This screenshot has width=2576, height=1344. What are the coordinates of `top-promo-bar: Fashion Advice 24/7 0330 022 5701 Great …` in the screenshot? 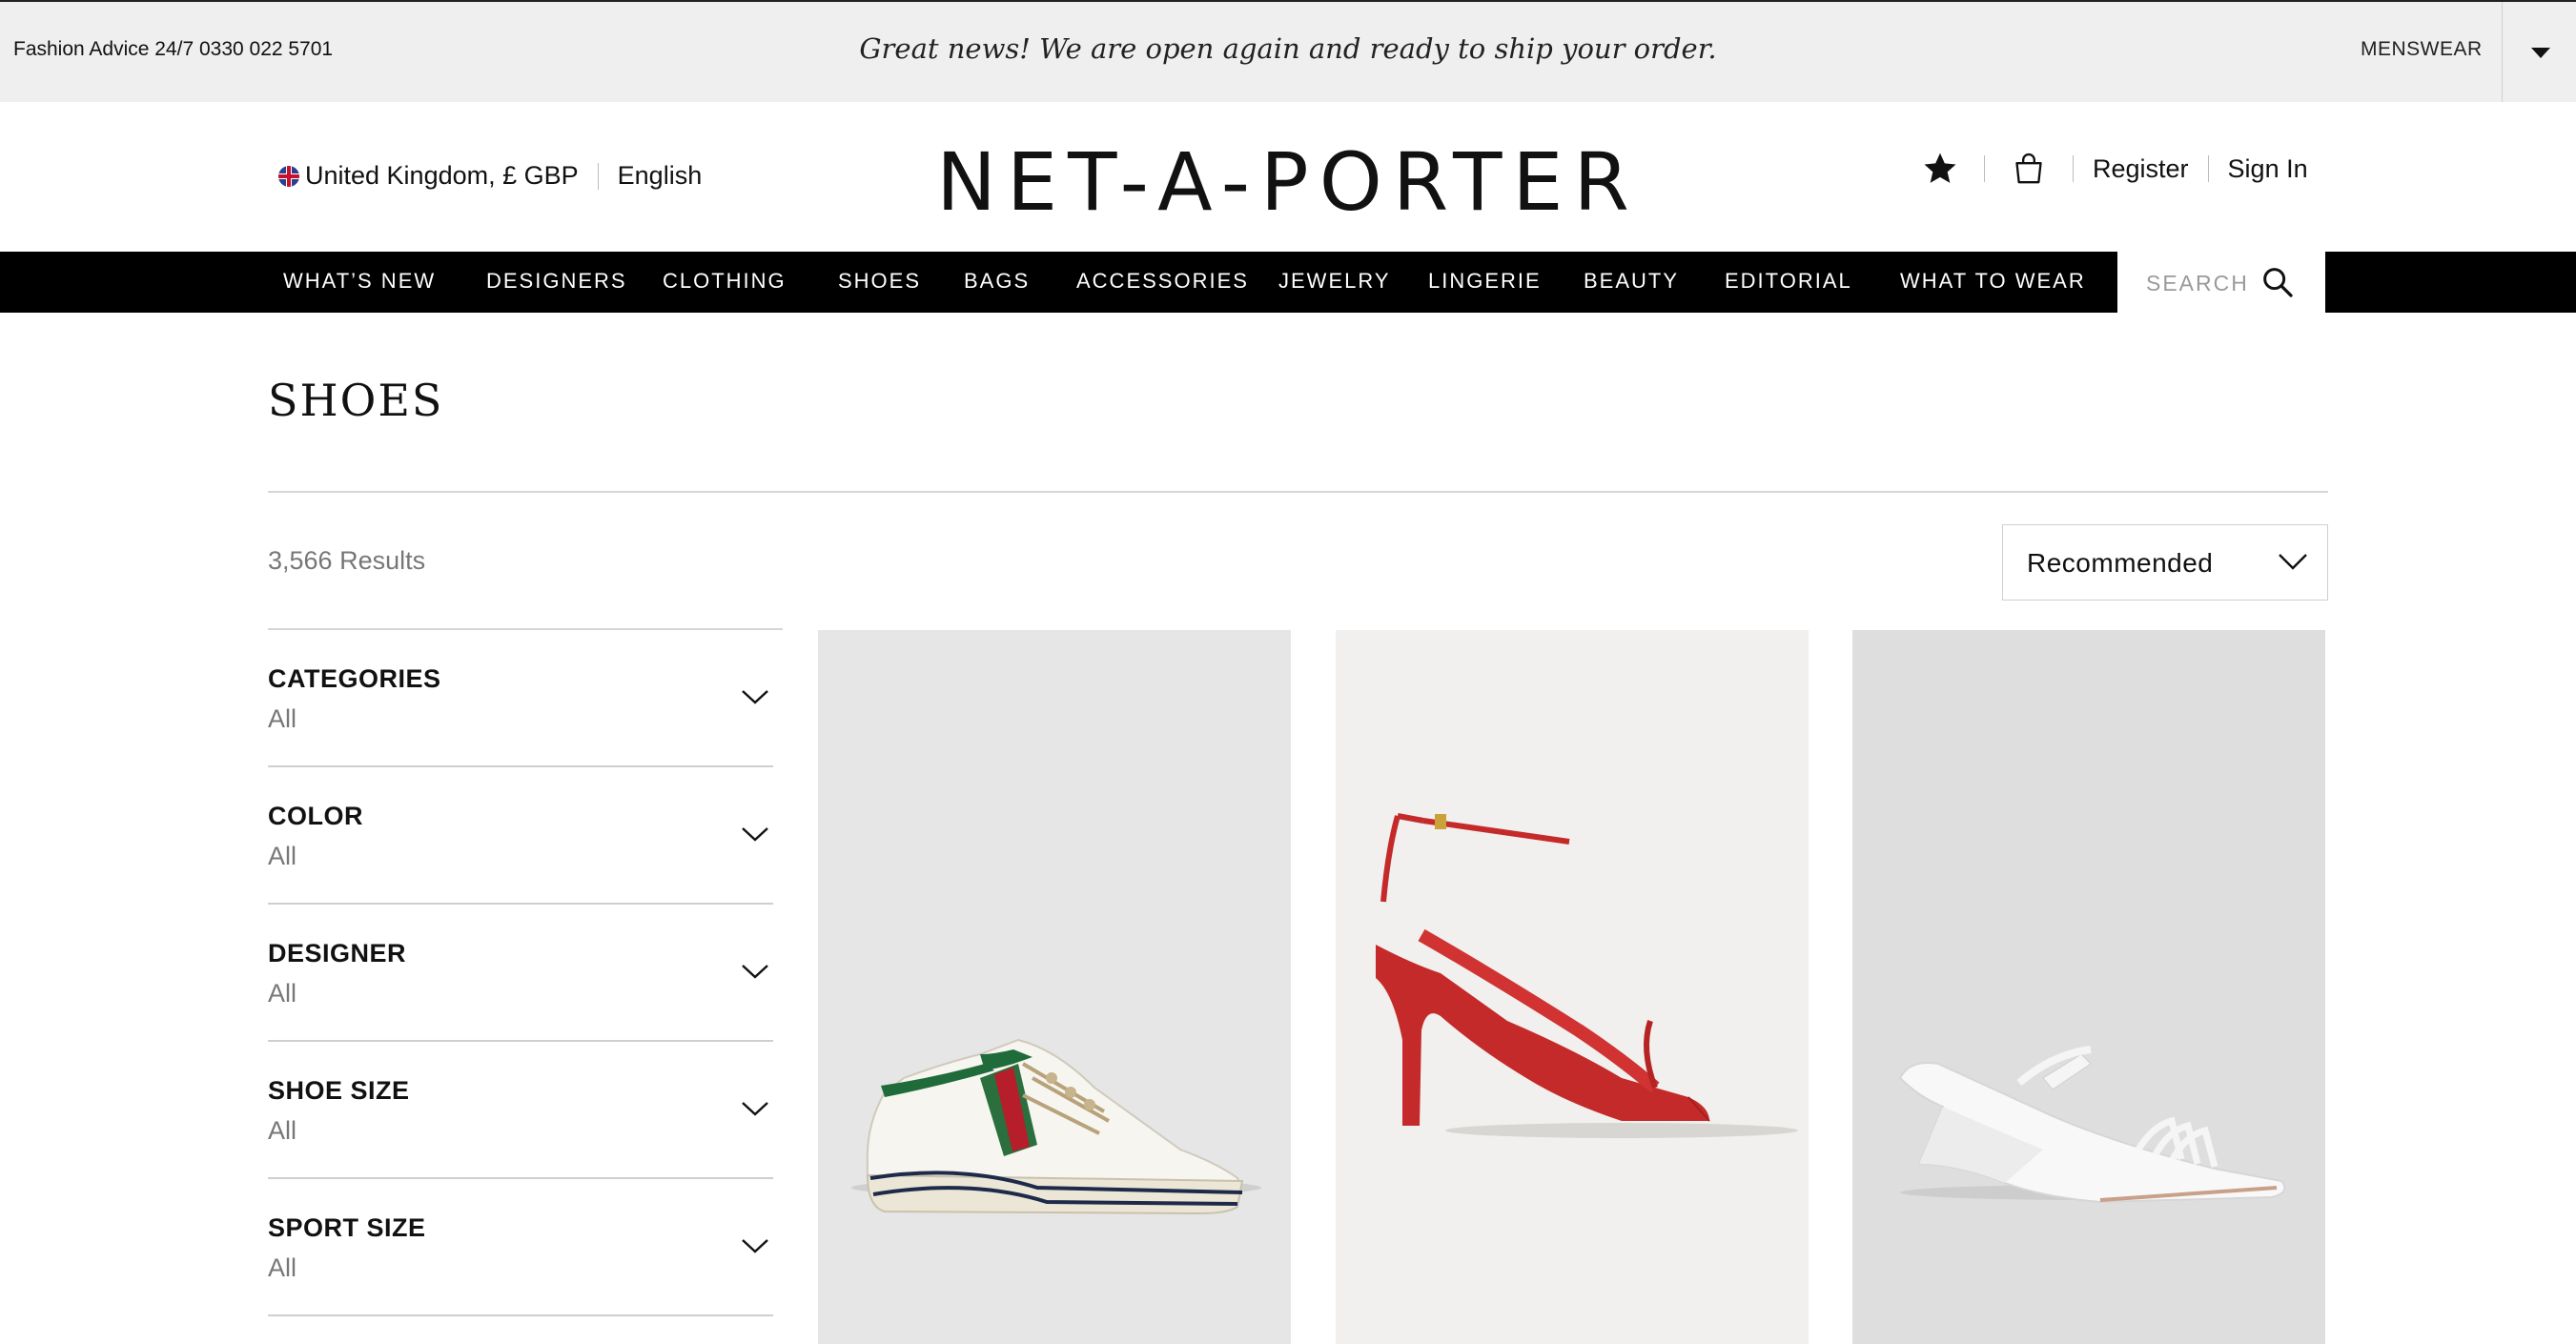 It's located at (1288, 51).